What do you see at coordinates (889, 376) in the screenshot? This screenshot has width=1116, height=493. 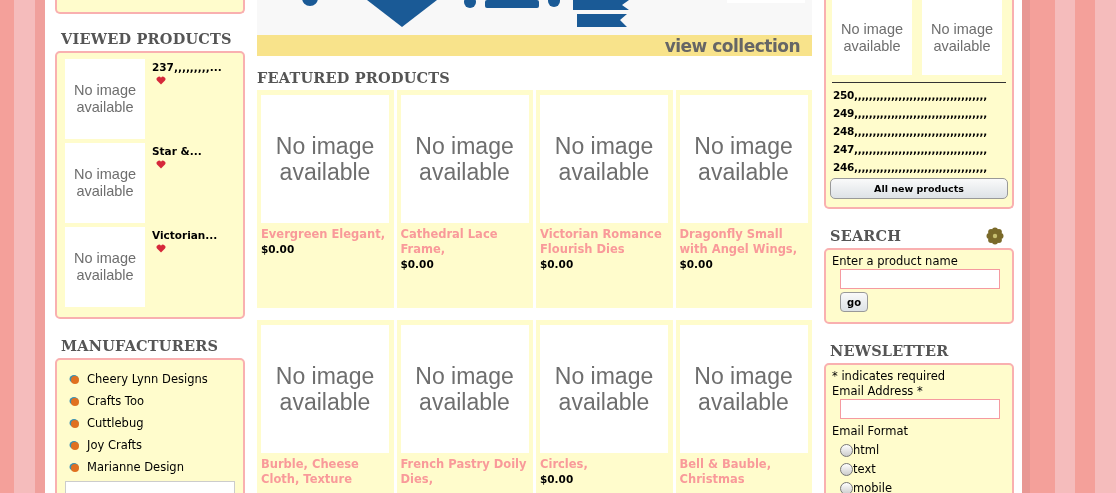 I see `required-note: * indicates required` at bounding box center [889, 376].